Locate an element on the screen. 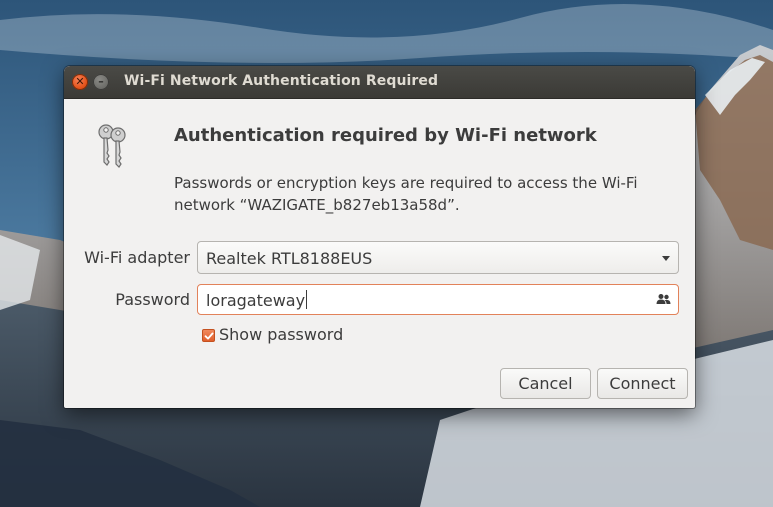 The width and height of the screenshot is (773, 507). minimize-icon: – is located at coordinates (101, 82).